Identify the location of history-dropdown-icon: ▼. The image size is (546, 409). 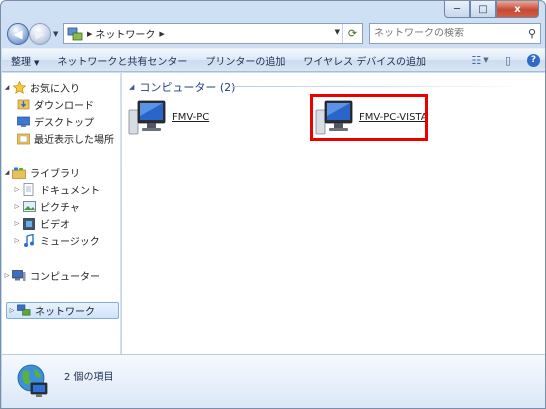
(57, 34).